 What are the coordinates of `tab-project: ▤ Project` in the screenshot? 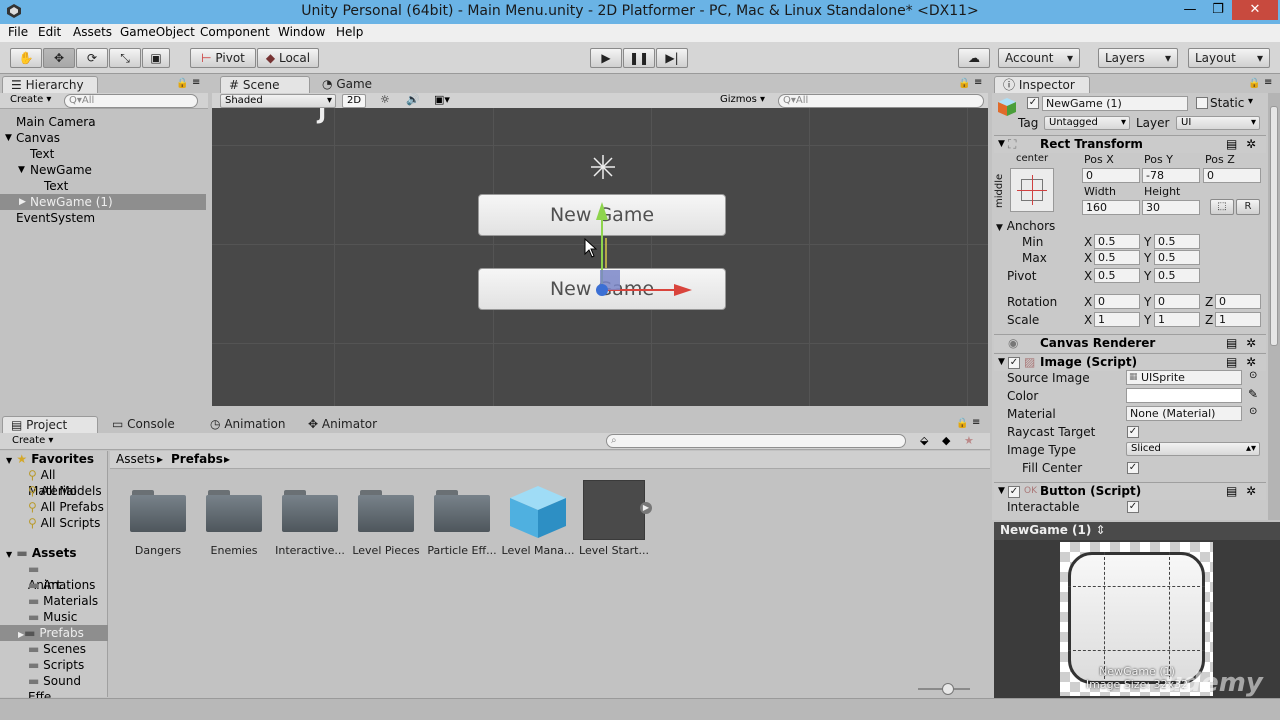 It's located at (50, 425).